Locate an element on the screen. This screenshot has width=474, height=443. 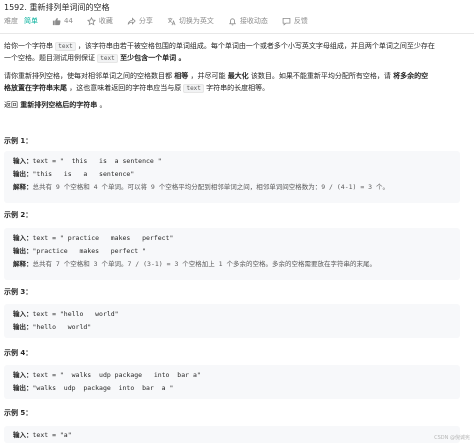
example-3-heading: 示例 3： is located at coordinates (18, 292).